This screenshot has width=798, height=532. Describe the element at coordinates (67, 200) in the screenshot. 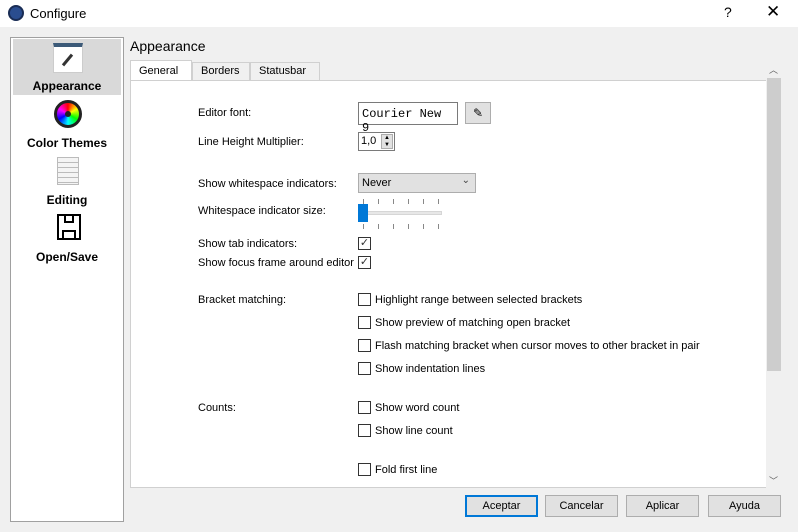

I see `sidebar-item-label: Editing` at that location.